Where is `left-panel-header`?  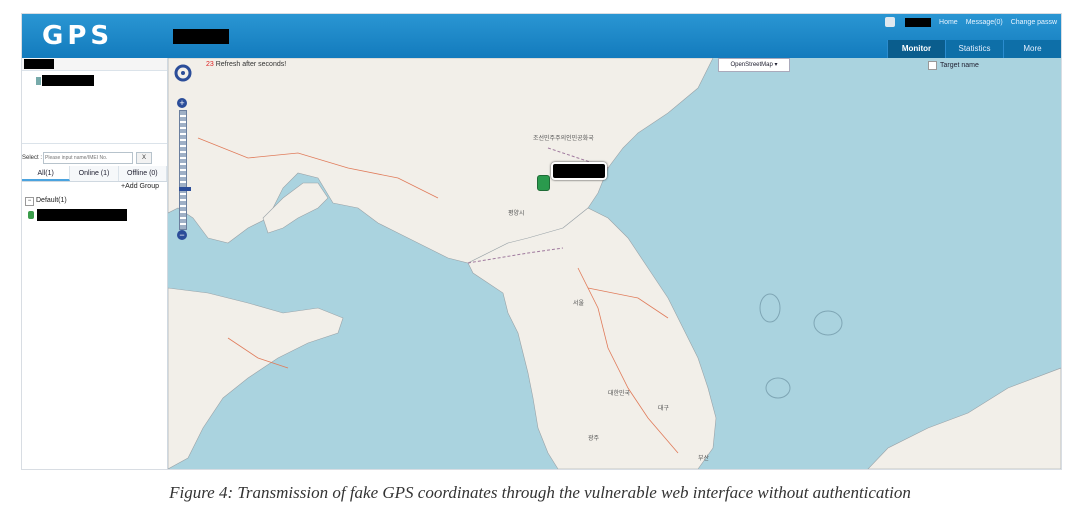 left-panel-header is located at coordinates (94, 64).